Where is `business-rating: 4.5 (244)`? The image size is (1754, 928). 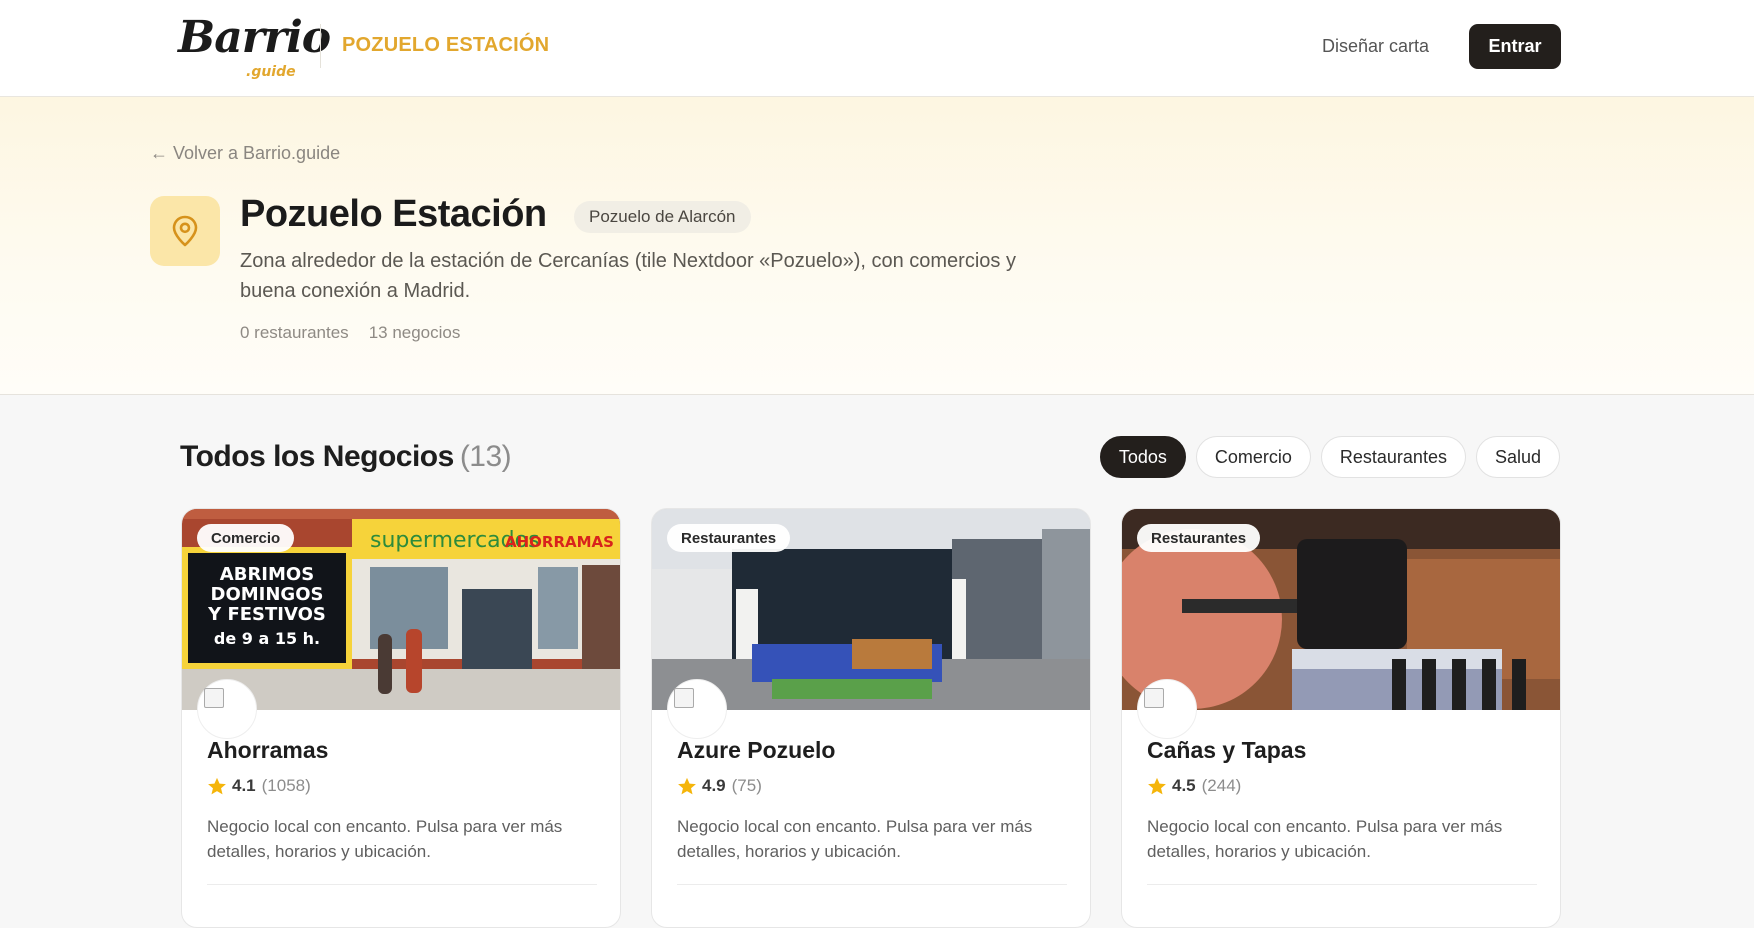 business-rating: 4.5 (244) is located at coordinates (1194, 786).